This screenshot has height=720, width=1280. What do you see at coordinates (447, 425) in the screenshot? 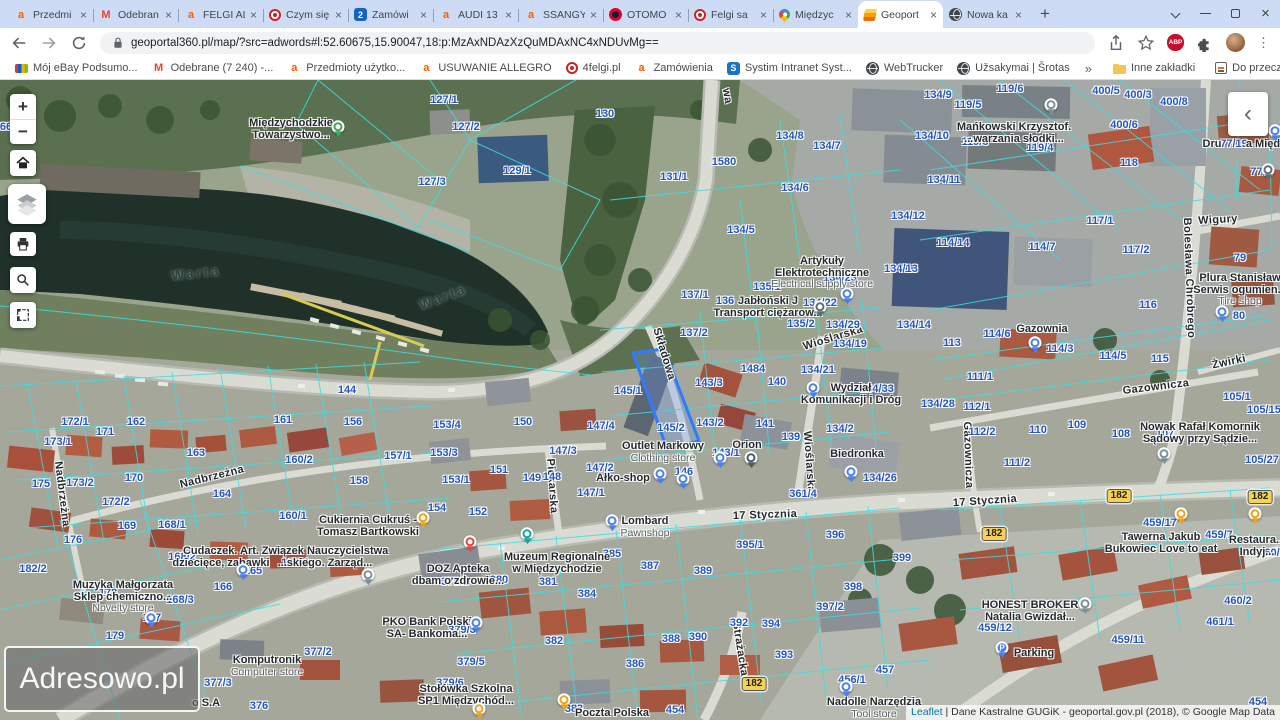
I see `parcel-label: 153/4` at bounding box center [447, 425].